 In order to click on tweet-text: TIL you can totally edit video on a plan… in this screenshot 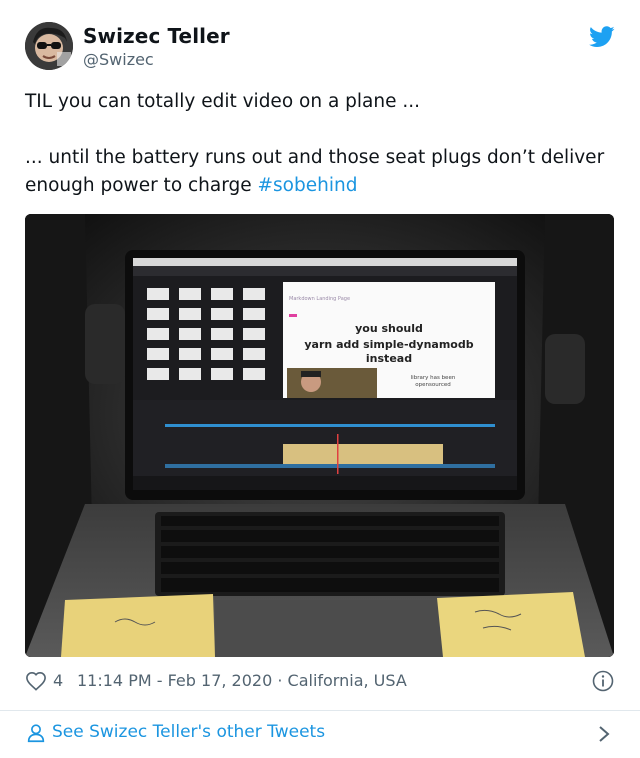, I will do `click(320, 144)`.